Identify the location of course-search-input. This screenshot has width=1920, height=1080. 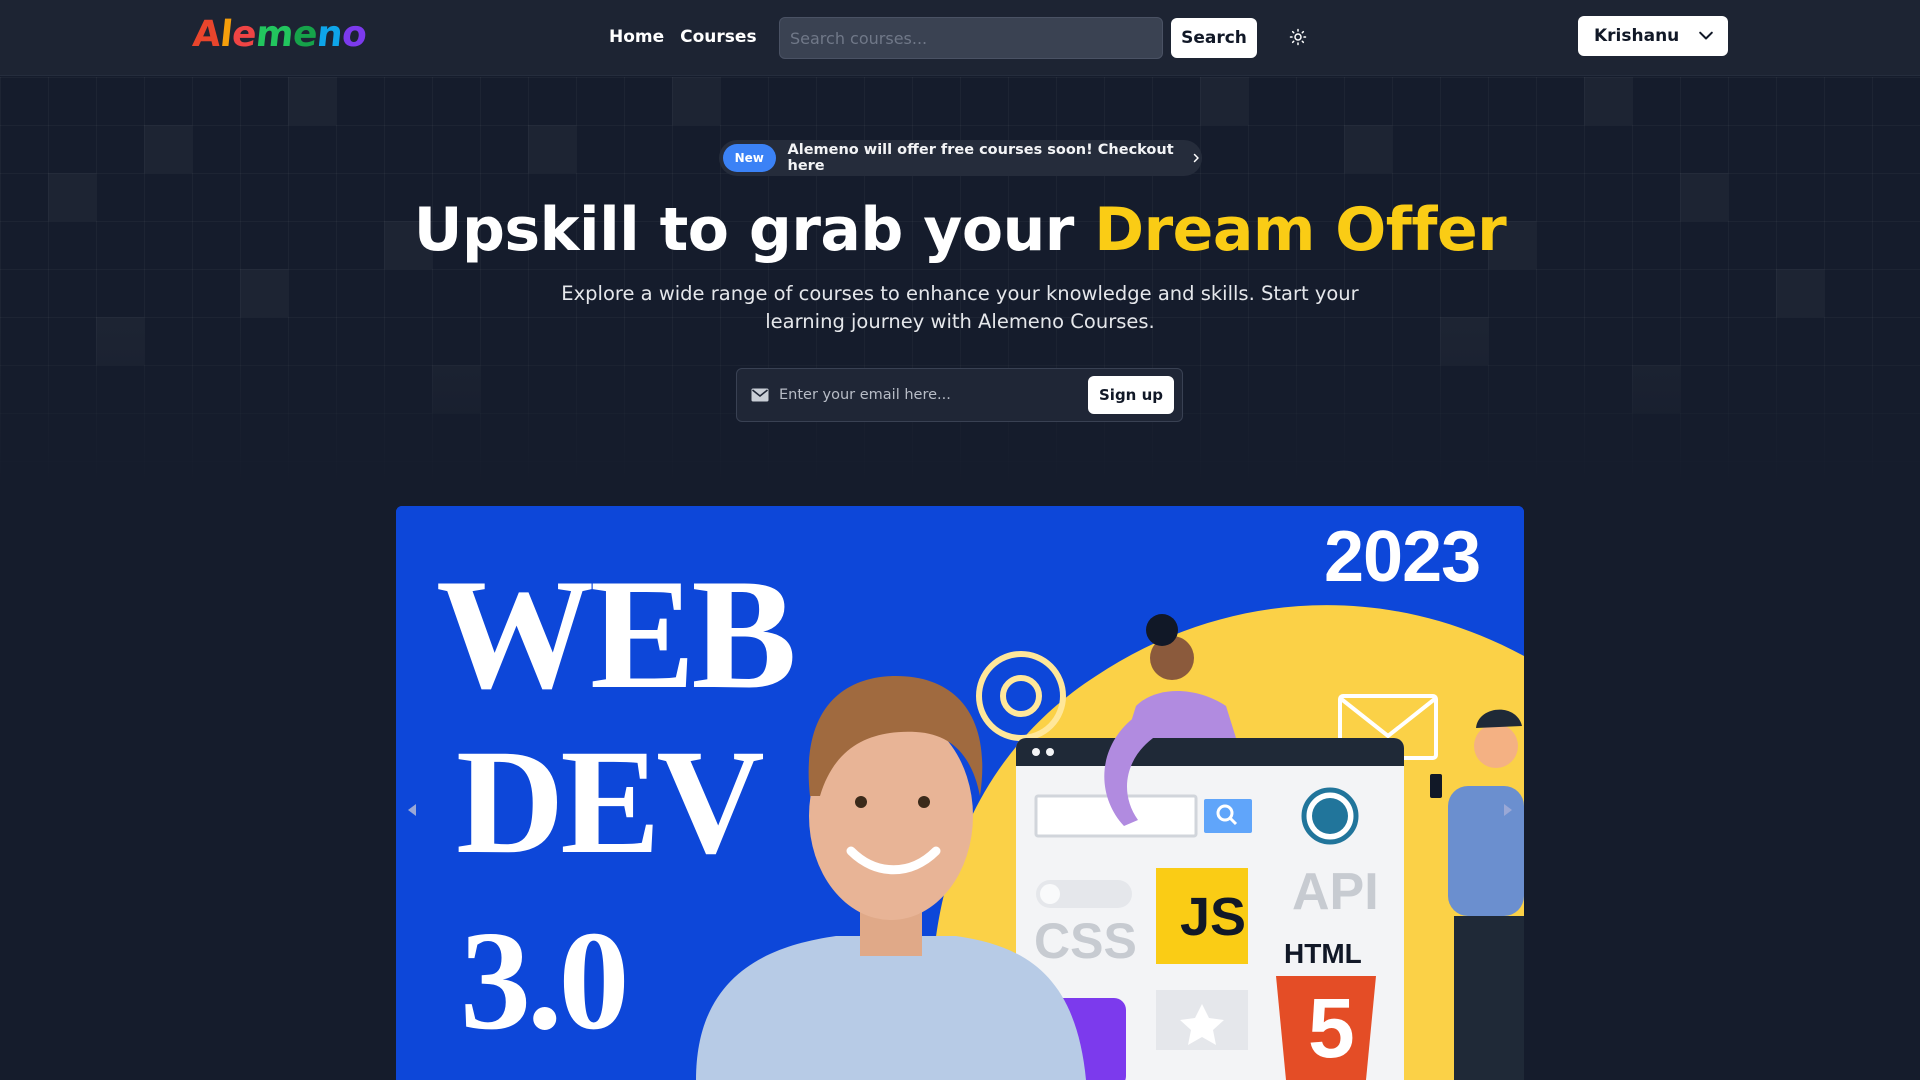
(971, 38).